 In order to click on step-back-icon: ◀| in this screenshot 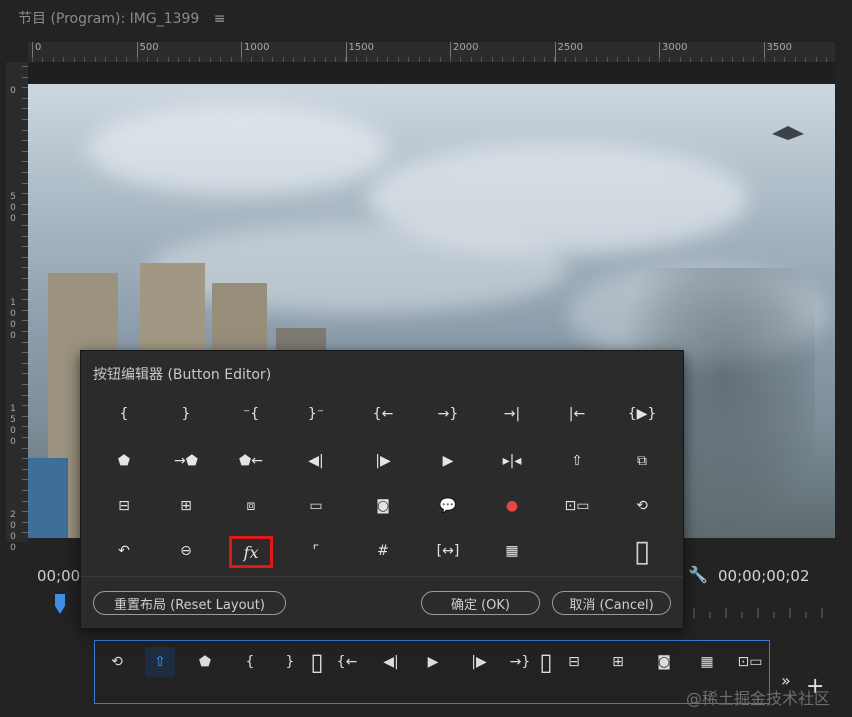, I will do `click(316, 461)`.